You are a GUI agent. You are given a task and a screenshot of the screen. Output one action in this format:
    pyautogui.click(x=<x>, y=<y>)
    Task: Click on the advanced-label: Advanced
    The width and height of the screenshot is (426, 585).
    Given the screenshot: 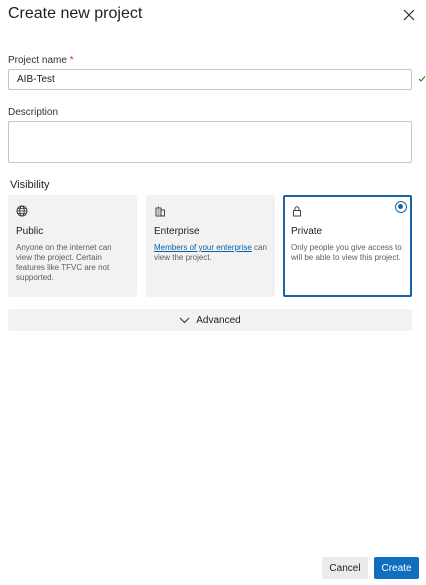 What is the action you would take?
    pyautogui.click(x=218, y=320)
    